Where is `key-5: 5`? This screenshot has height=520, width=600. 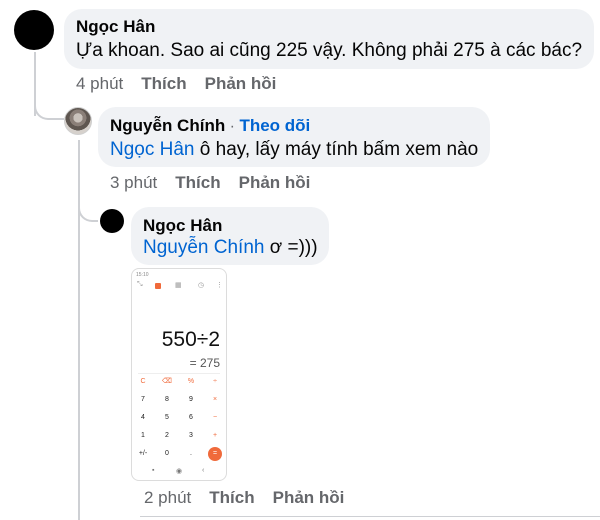 key-5: 5 is located at coordinates (167, 418).